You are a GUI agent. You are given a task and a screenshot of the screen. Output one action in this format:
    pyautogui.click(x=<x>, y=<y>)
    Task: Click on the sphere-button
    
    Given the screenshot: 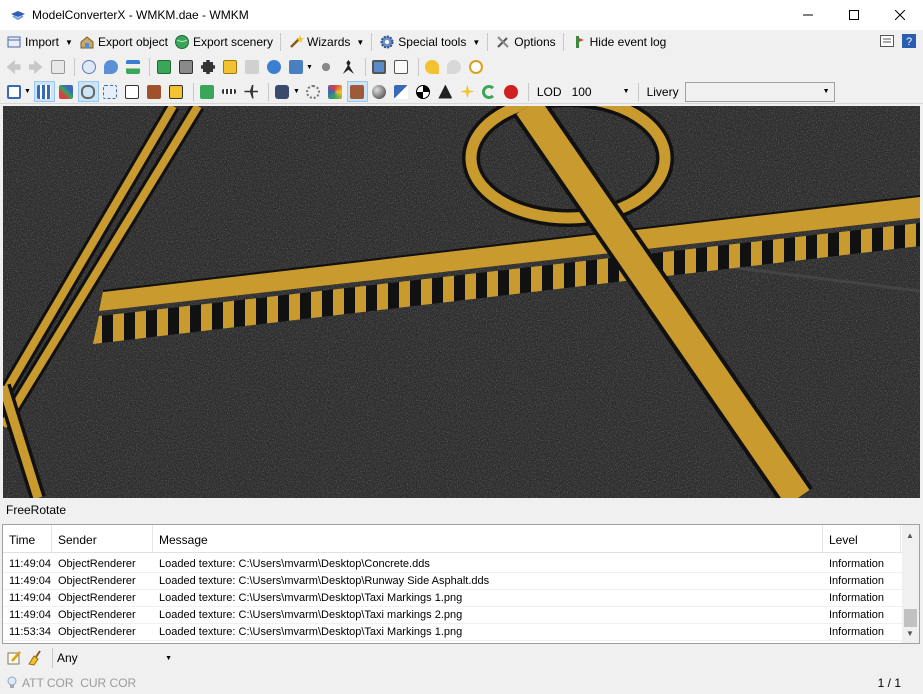 What is the action you would take?
    pyautogui.click(x=379, y=91)
    